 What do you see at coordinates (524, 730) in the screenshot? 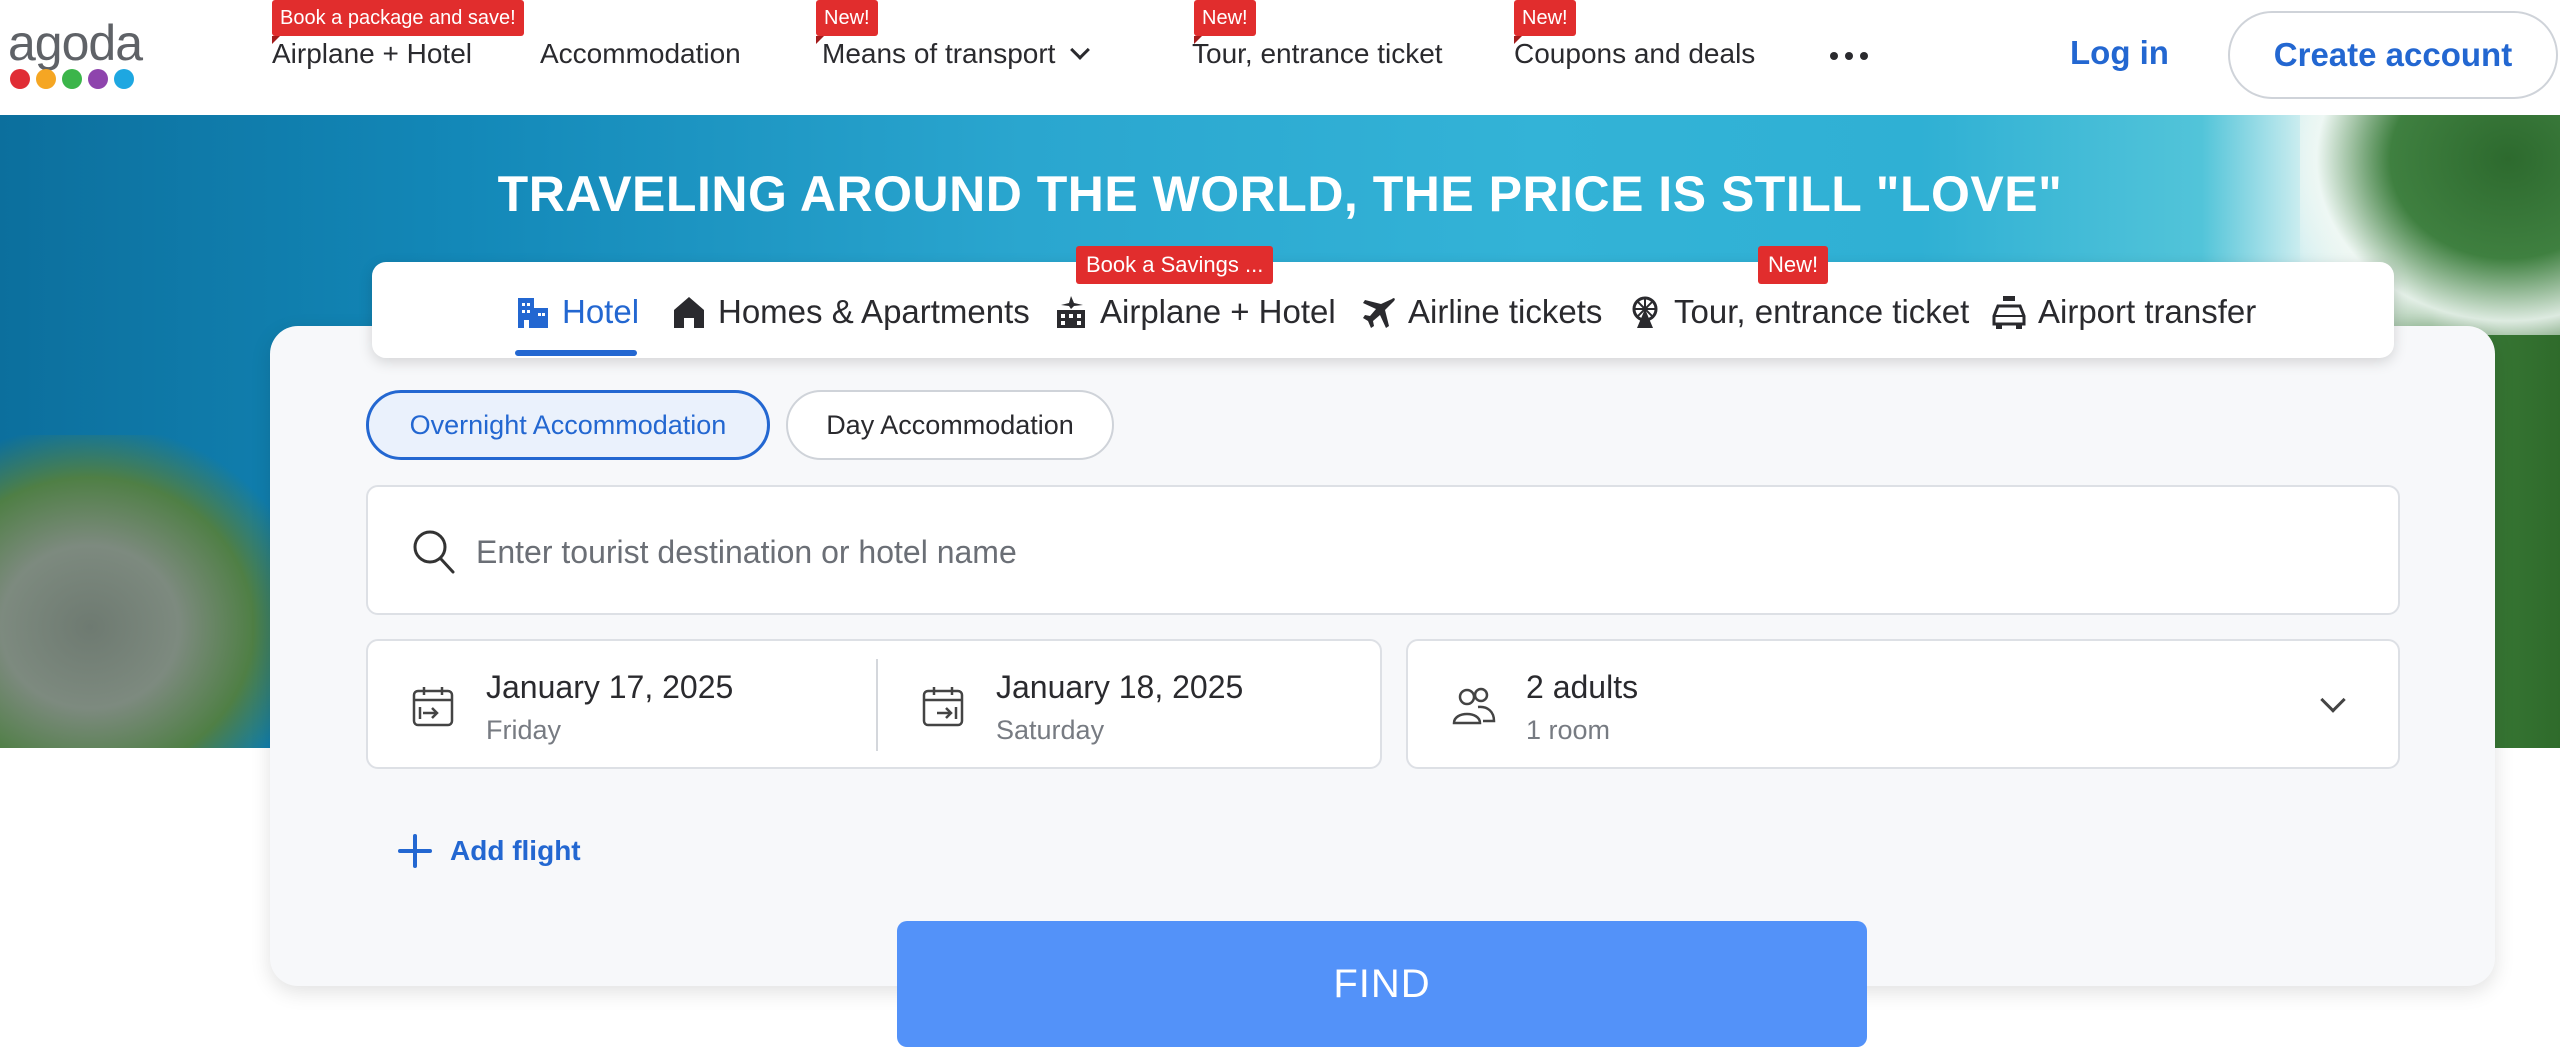
I see `check-in-day: Friday` at bounding box center [524, 730].